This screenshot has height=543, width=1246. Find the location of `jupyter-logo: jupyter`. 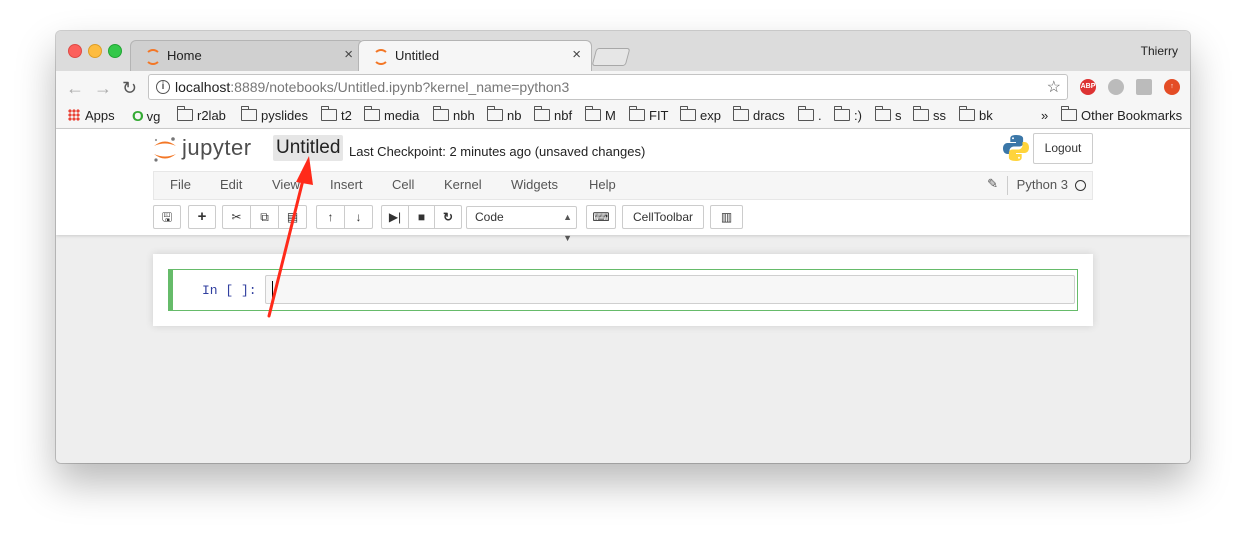

jupyter-logo: jupyter is located at coordinates (208, 150).